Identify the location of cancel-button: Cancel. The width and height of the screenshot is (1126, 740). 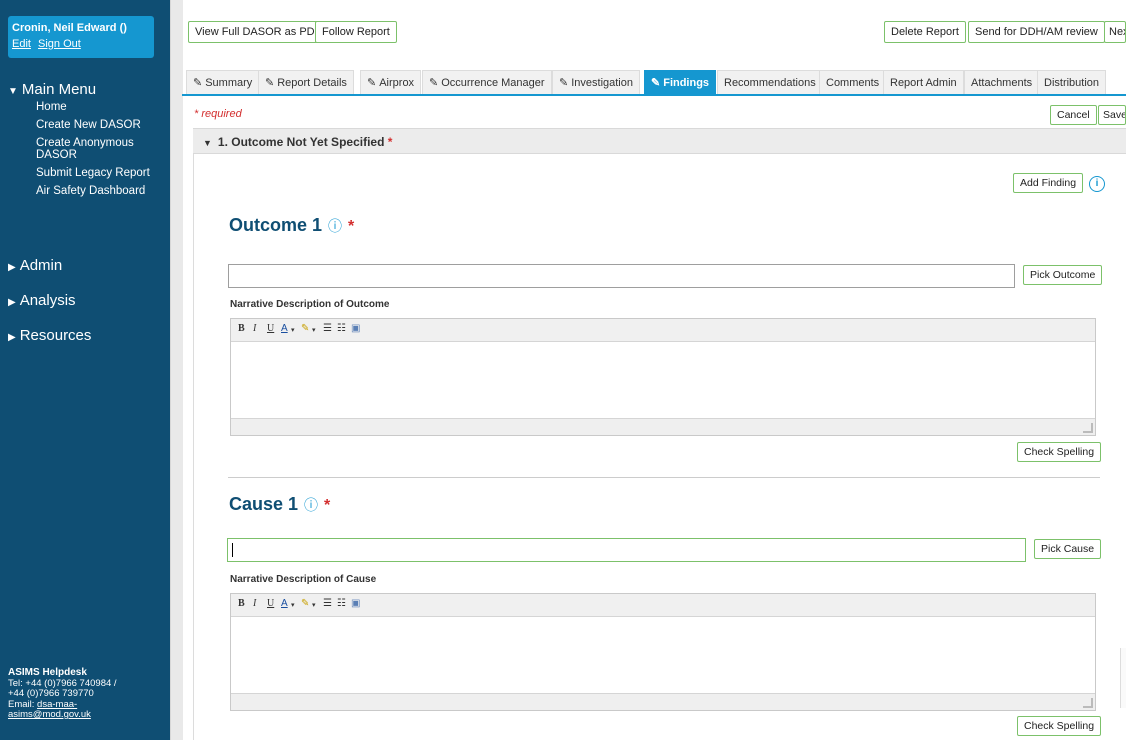
(1073, 115).